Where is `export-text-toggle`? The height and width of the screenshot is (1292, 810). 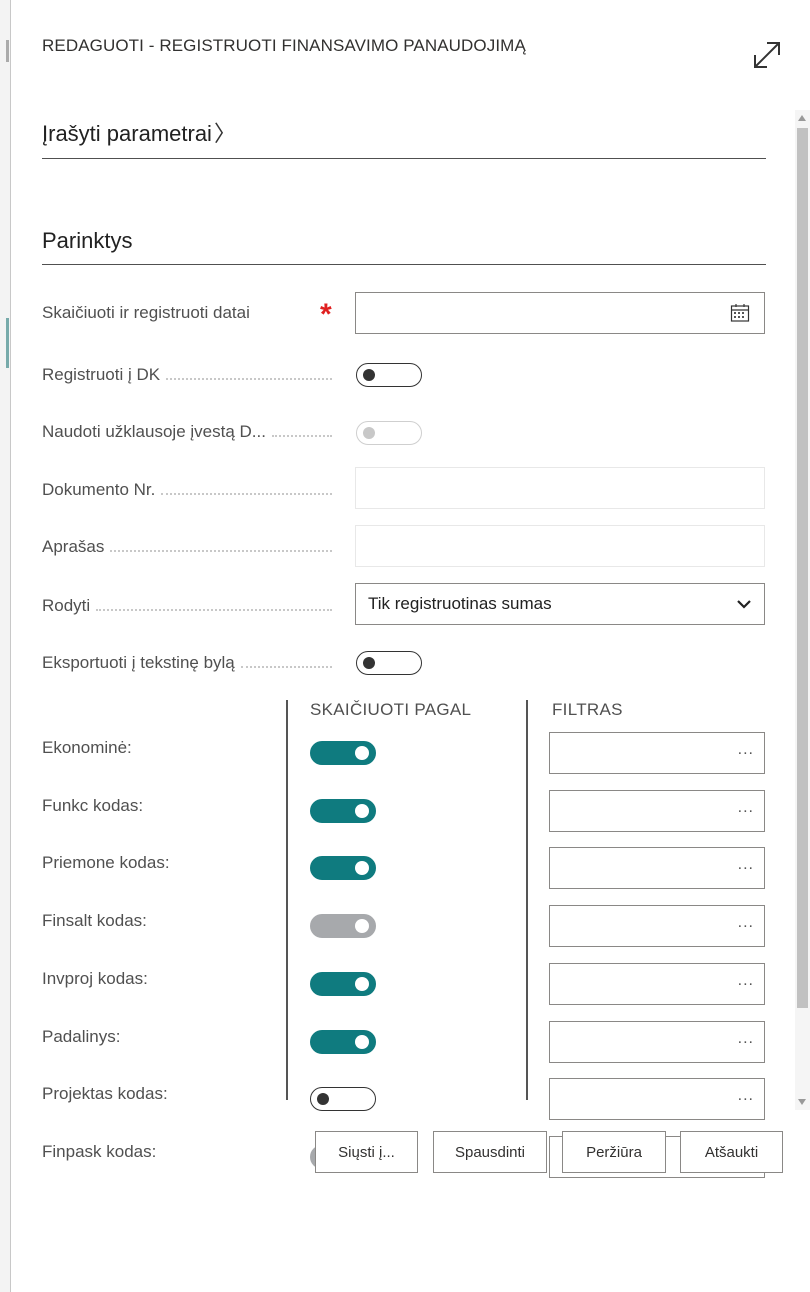
export-text-toggle is located at coordinates (389, 663).